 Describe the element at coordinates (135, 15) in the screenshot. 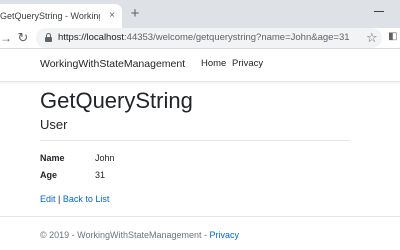

I see `plus-icon: +` at that location.